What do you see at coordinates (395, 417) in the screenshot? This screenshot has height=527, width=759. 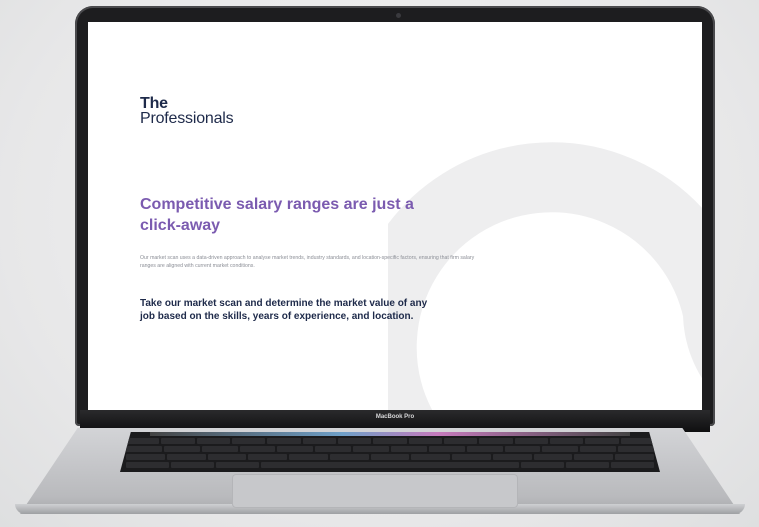 I see `device-label: MacBook Pro` at bounding box center [395, 417].